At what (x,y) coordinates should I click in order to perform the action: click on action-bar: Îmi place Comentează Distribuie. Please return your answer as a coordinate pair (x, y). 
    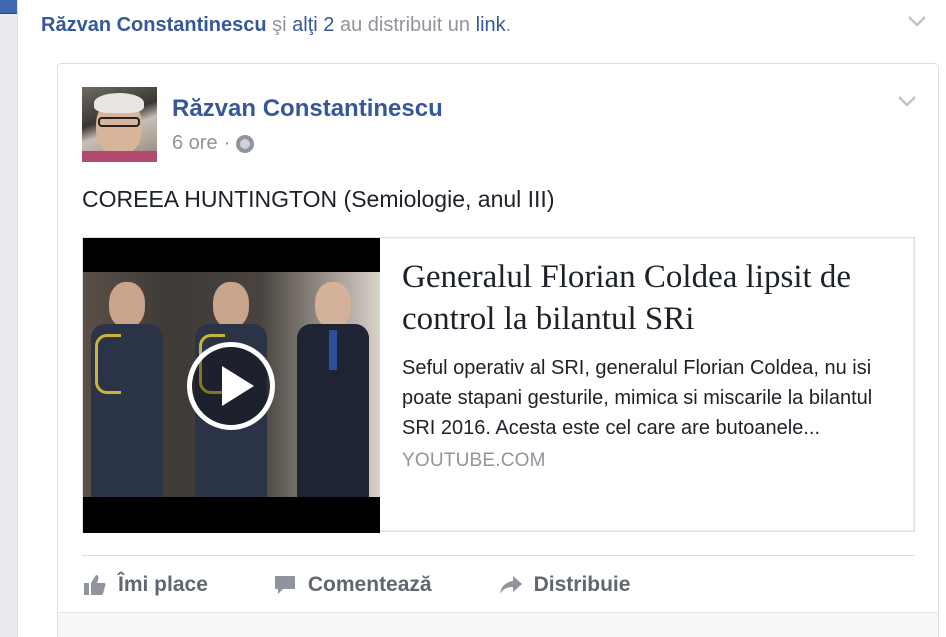
    Looking at the image, I should click on (498, 585).